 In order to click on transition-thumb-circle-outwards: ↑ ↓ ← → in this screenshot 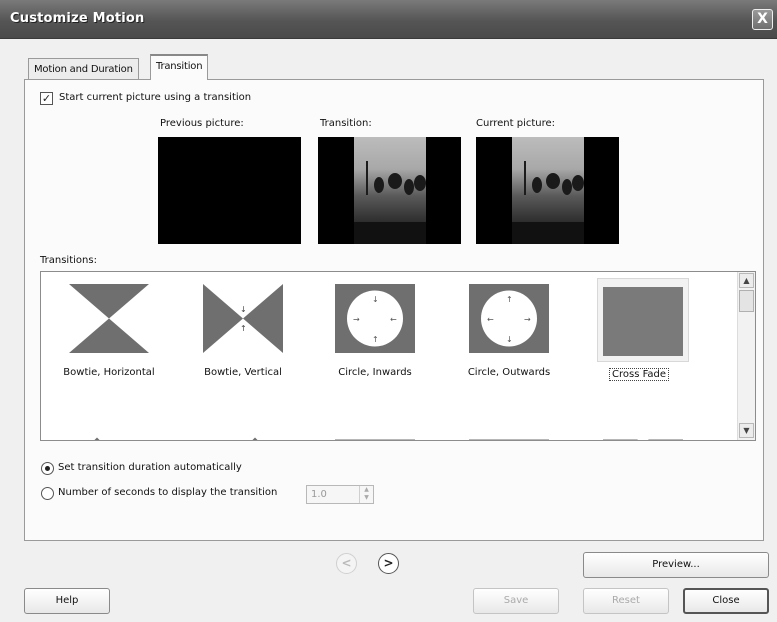, I will do `click(509, 318)`.